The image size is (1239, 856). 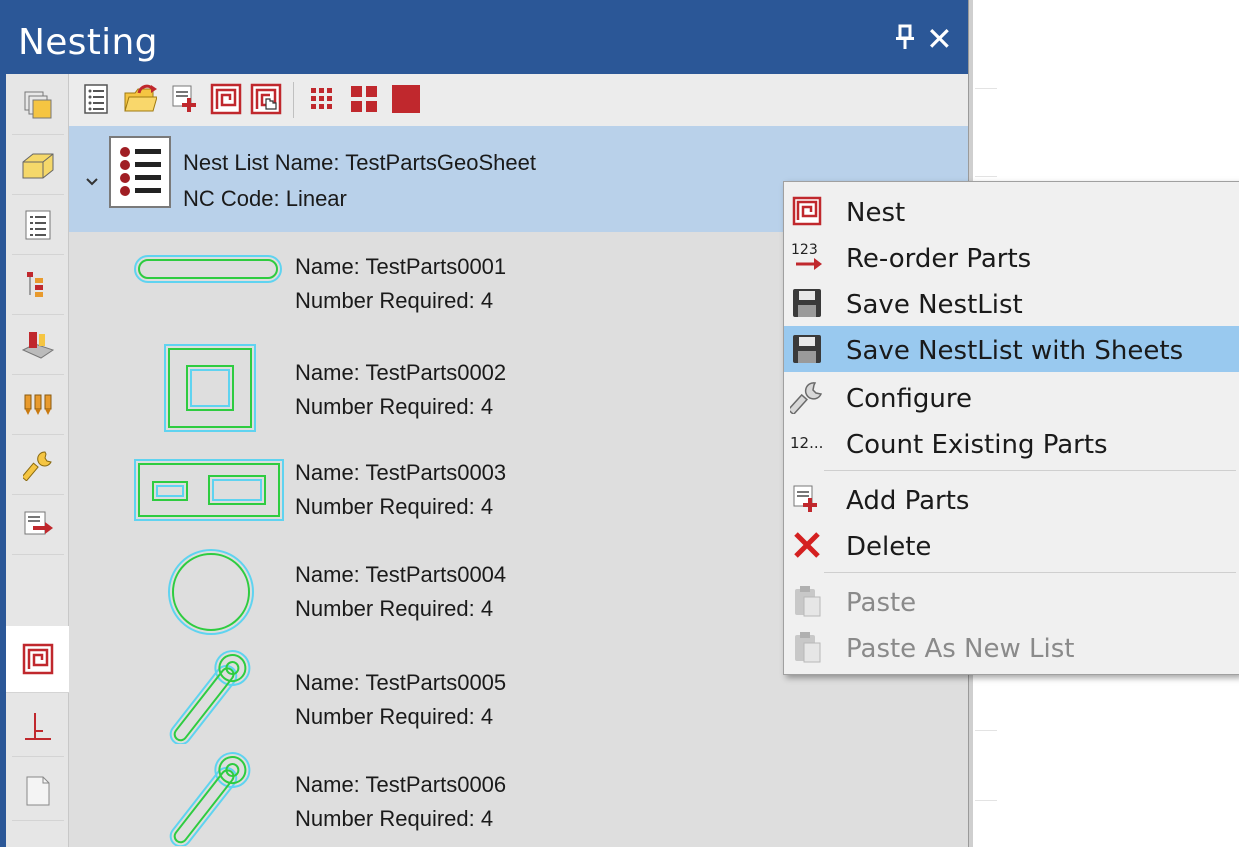 What do you see at coordinates (38, 165) in the screenshot?
I see `box-icon` at bounding box center [38, 165].